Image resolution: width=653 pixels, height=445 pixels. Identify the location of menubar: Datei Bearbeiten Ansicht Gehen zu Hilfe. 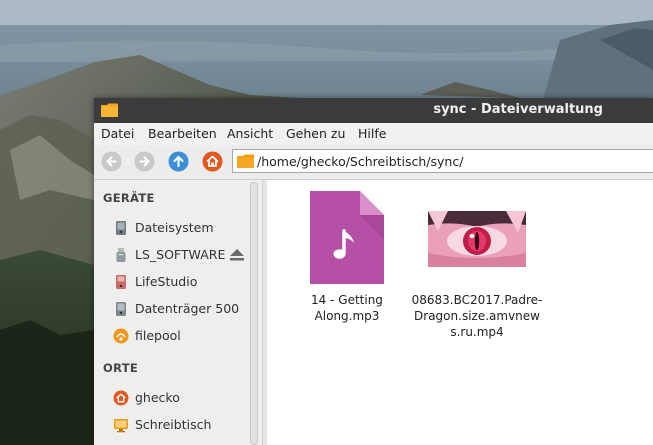
(373, 134).